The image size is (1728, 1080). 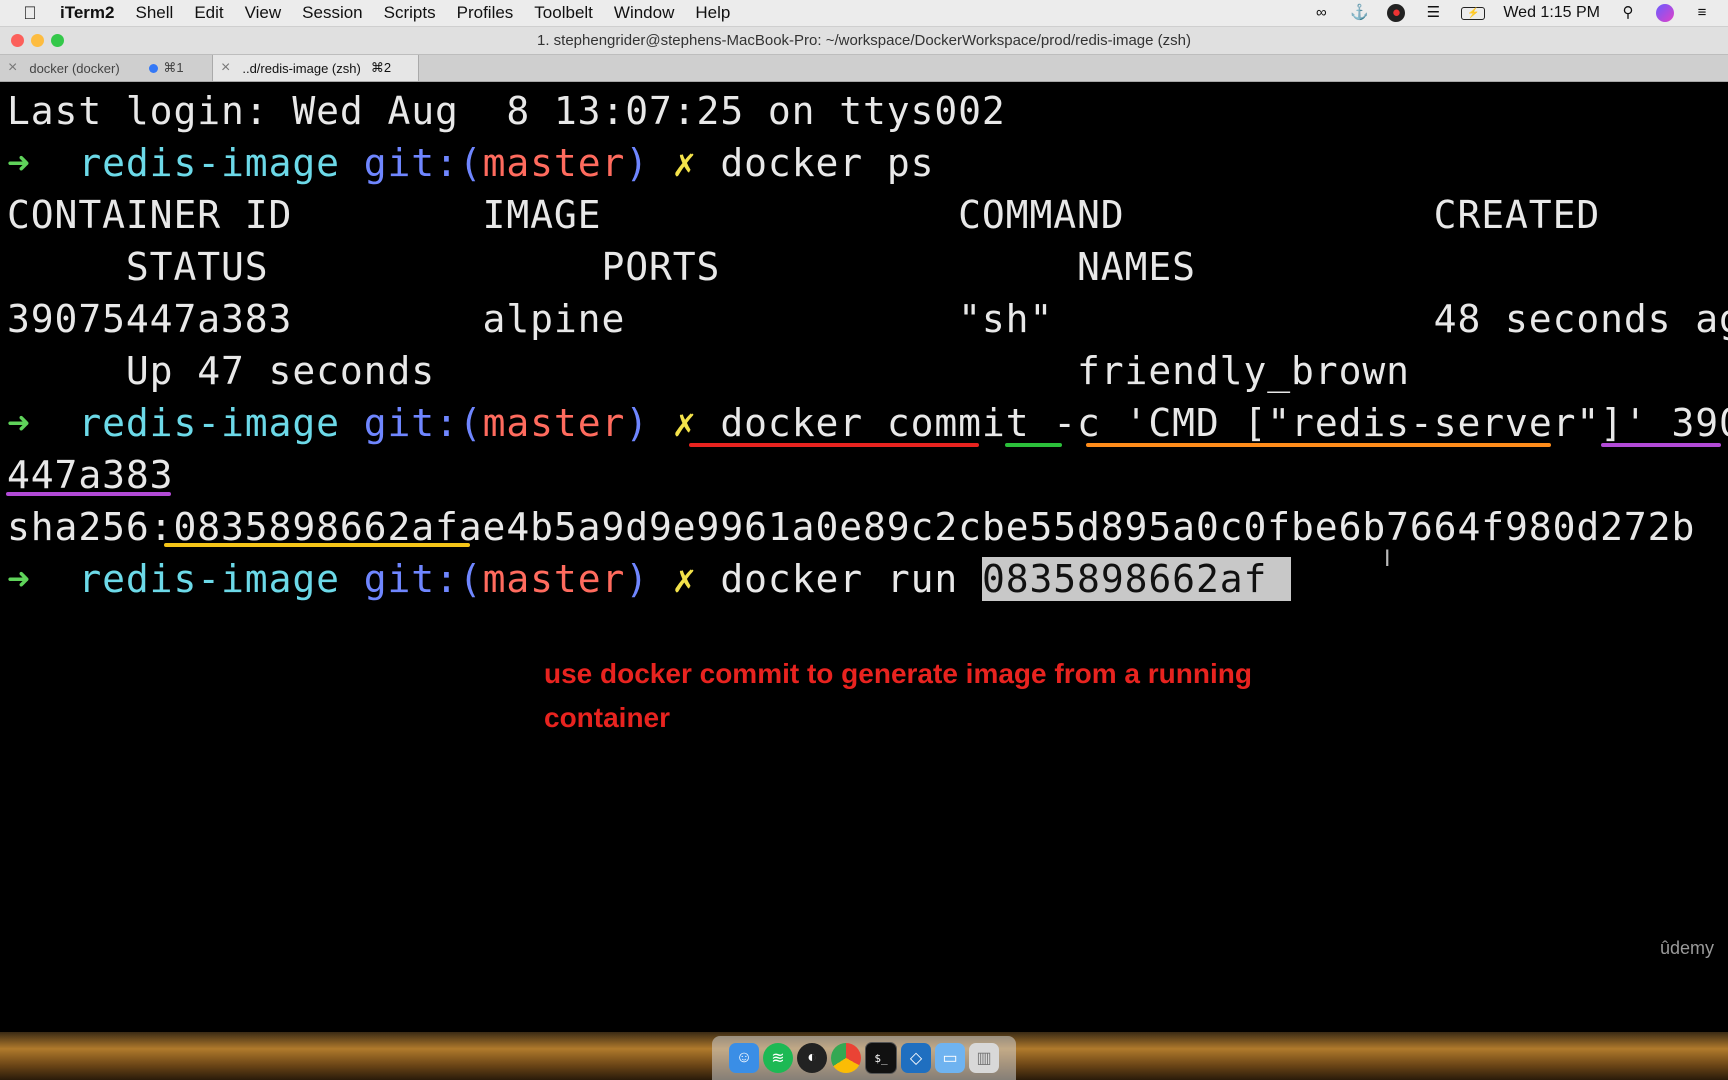 What do you see at coordinates (1387, 559) in the screenshot?
I see `text-cursor-icon: I` at bounding box center [1387, 559].